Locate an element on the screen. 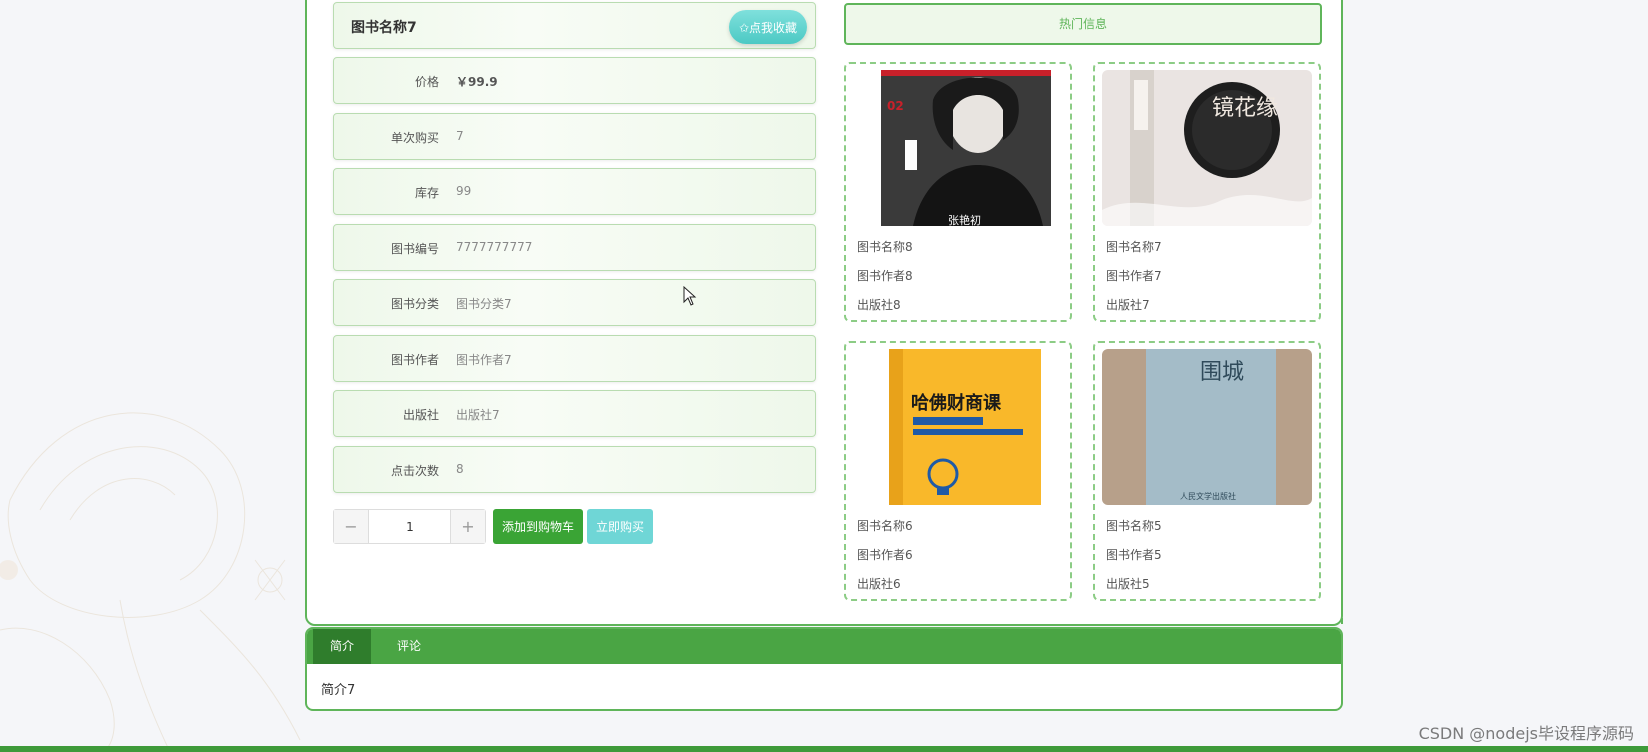 Image resolution: width=1648 pixels, height=752 pixels. field-row-single-purchase: 单次购买 7 is located at coordinates (574, 136).